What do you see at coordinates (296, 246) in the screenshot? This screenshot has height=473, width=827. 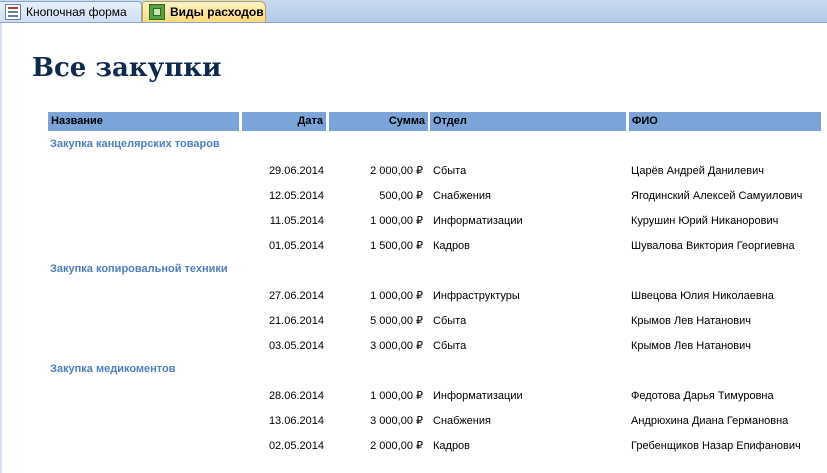 I see `cell-date: 01.05.2014` at bounding box center [296, 246].